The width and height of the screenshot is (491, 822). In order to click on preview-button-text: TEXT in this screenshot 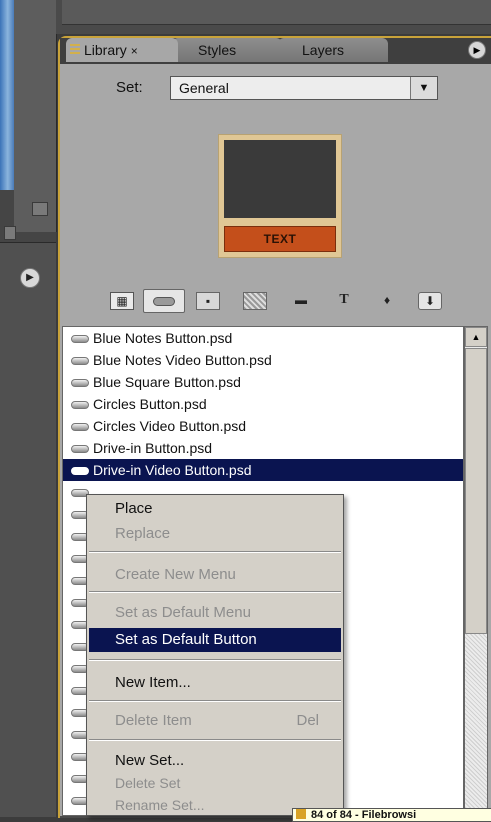, I will do `click(280, 239)`.